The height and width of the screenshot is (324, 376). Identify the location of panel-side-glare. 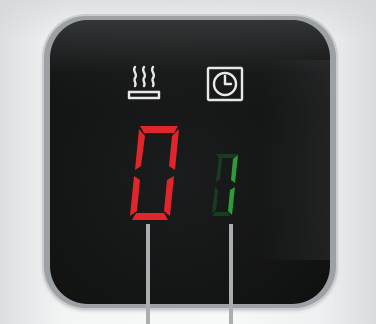
(295, 160).